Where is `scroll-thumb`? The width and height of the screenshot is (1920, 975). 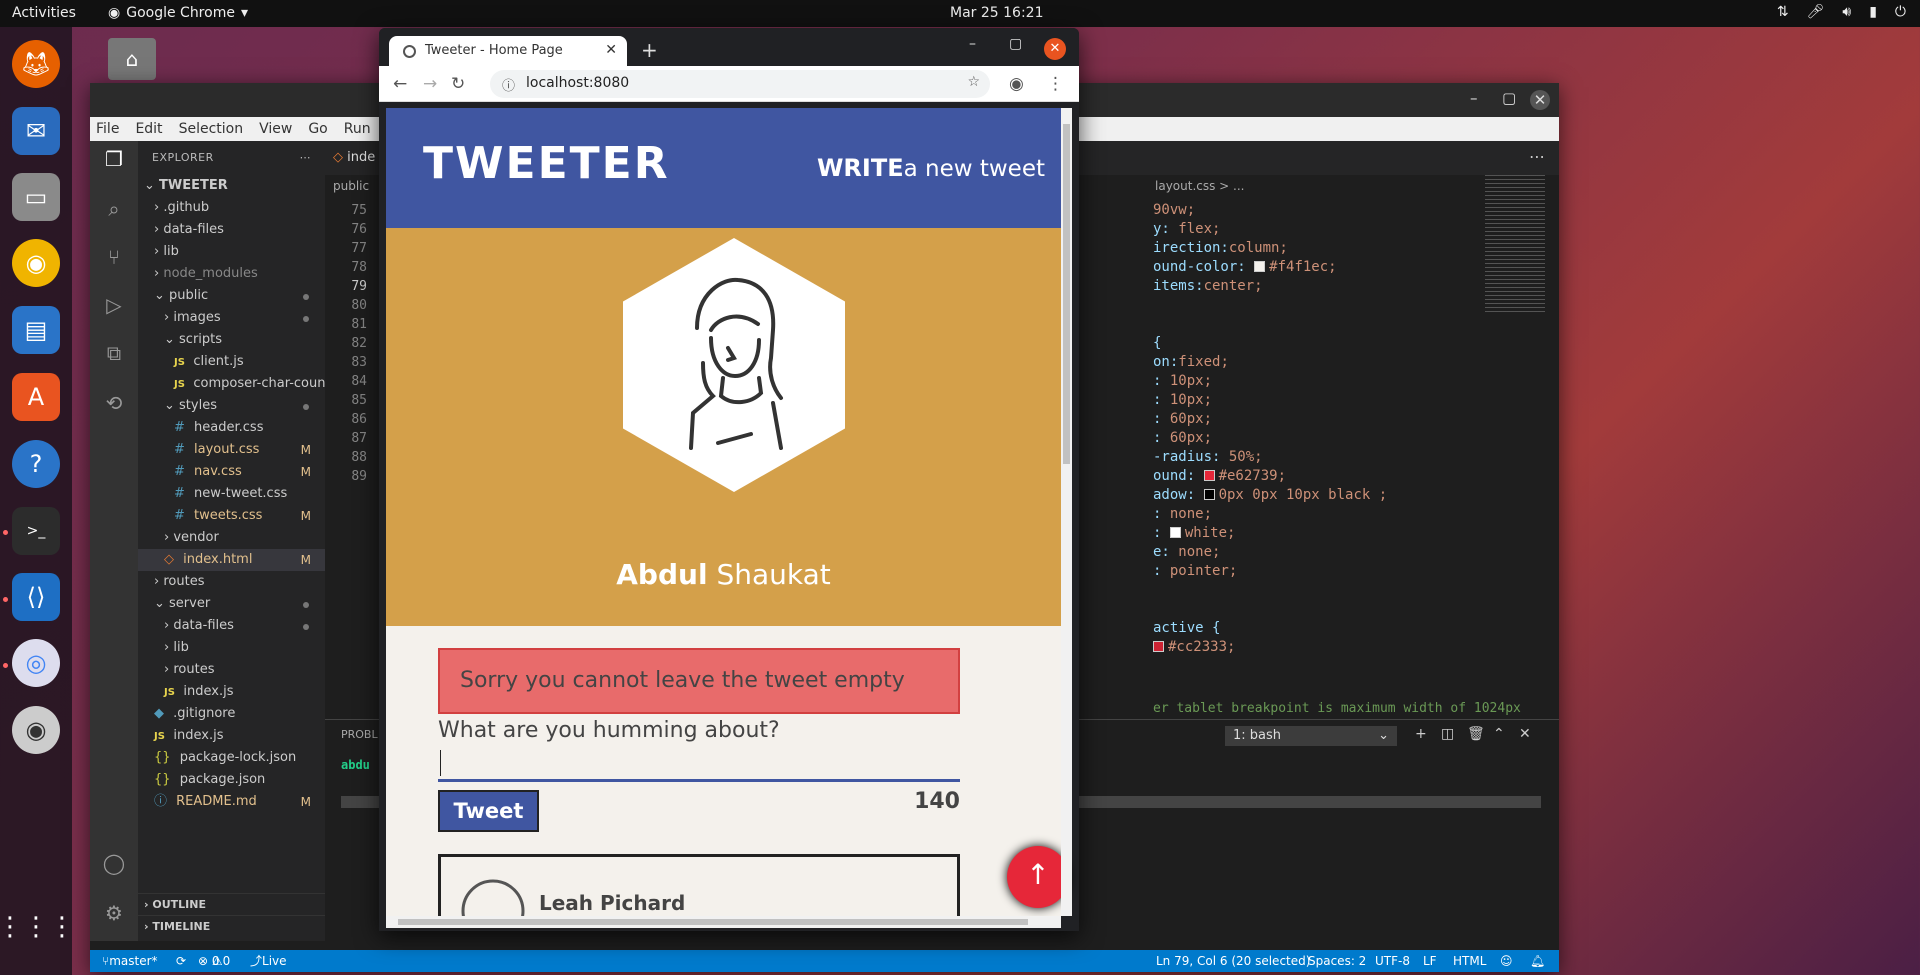
scroll-thumb is located at coordinates (1066, 294).